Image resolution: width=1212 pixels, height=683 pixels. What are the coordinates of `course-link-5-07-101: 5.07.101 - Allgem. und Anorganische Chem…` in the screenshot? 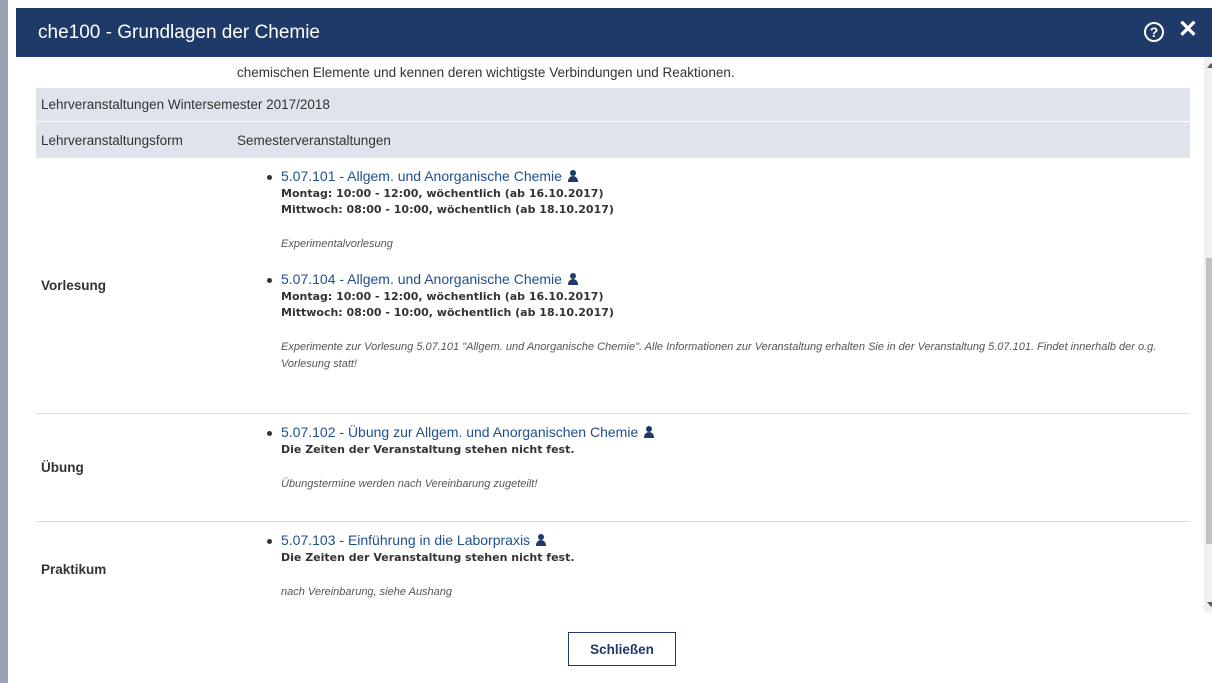 It's located at (414, 176).